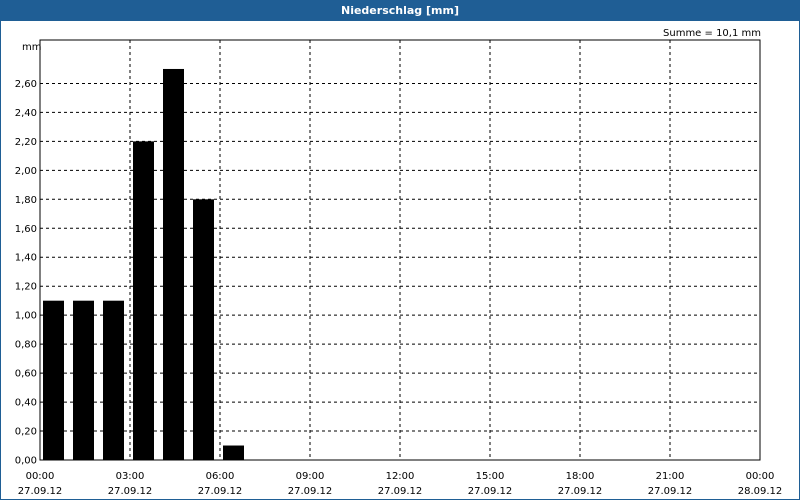 This screenshot has height=500, width=800. I want to click on x-tick-time-label: 18:00, so click(580, 476).